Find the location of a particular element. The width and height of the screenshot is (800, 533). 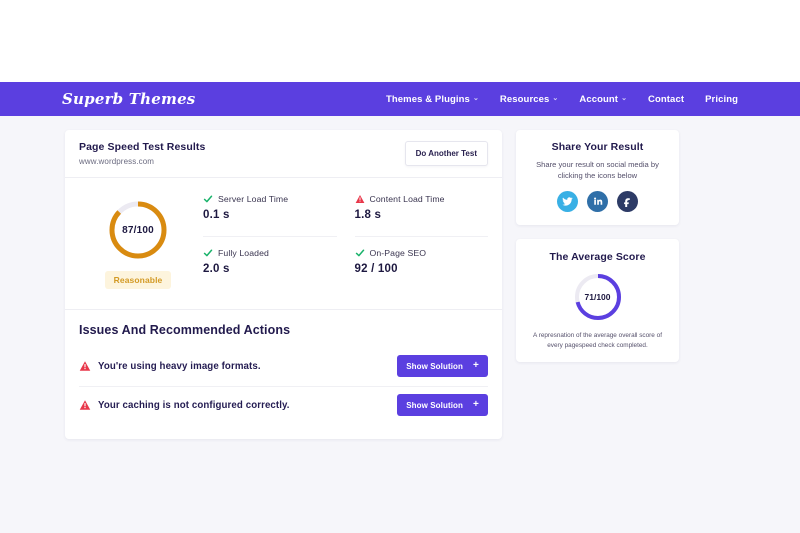

metric-header: Content Load Time is located at coordinates (422, 199).